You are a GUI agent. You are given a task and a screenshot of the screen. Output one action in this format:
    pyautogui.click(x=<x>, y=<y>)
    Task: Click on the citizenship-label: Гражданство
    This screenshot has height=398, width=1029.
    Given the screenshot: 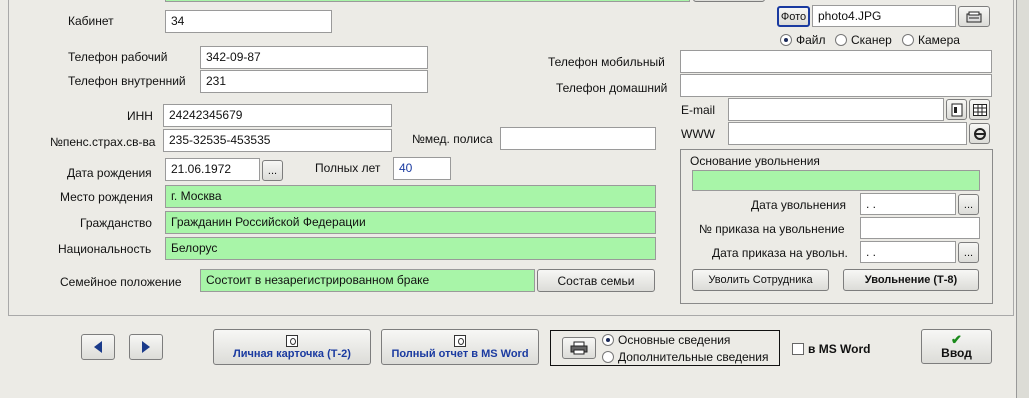 What is the action you would take?
    pyautogui.click(x=116, y=223)
    